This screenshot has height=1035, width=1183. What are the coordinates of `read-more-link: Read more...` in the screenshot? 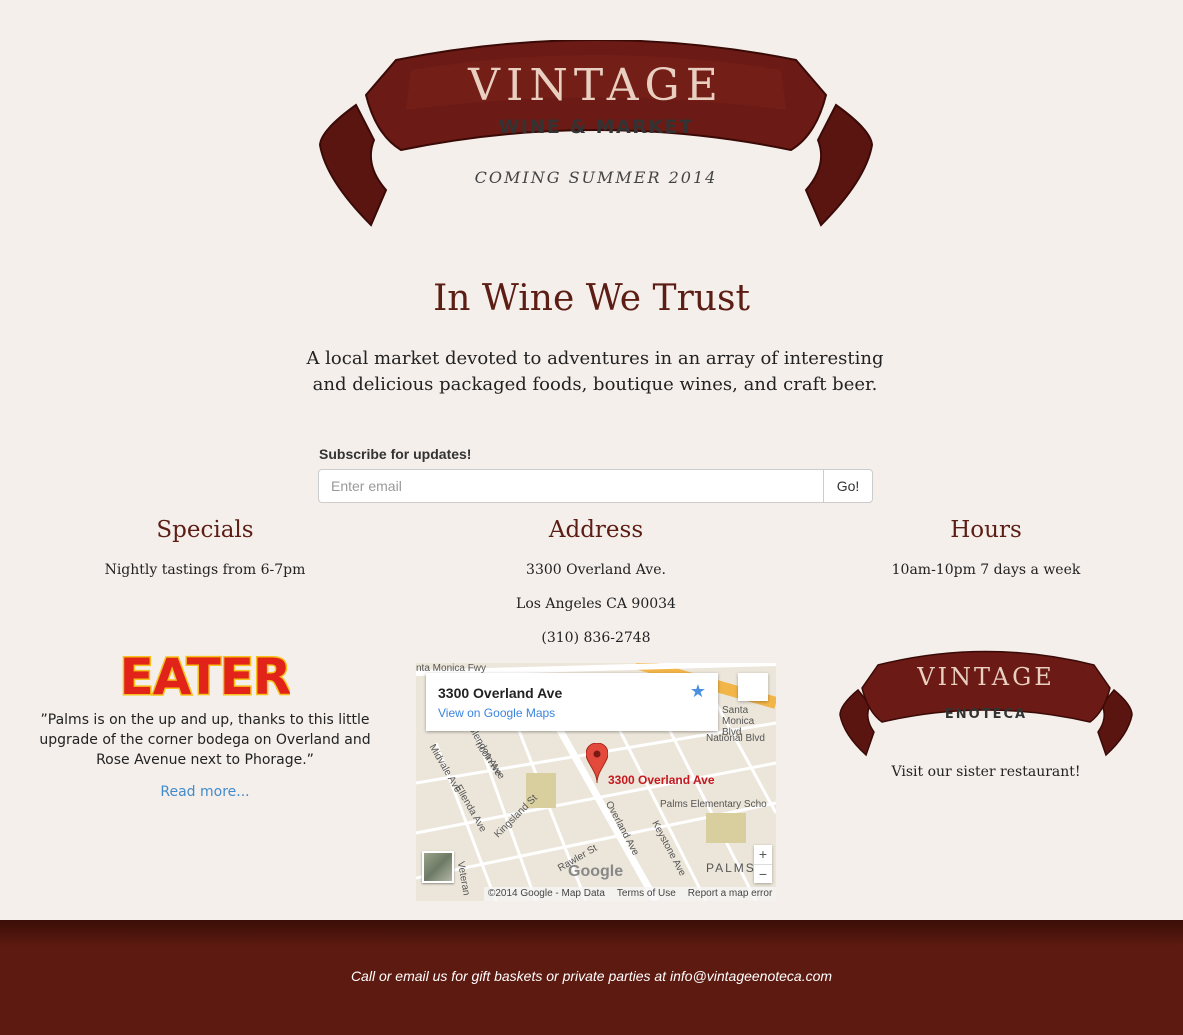 It's located at (205, 792).